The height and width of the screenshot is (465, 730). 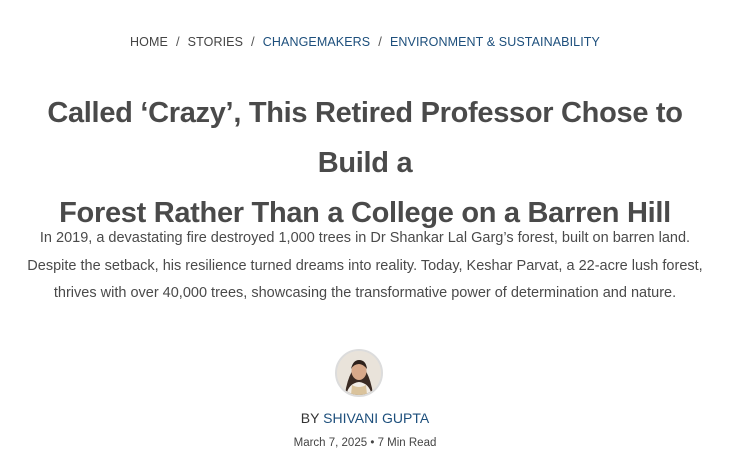 What do you see at coordinates (407, 443) in the screenshot?
I see `read-time: 7 Min Read` at bounding box center [407, 443].